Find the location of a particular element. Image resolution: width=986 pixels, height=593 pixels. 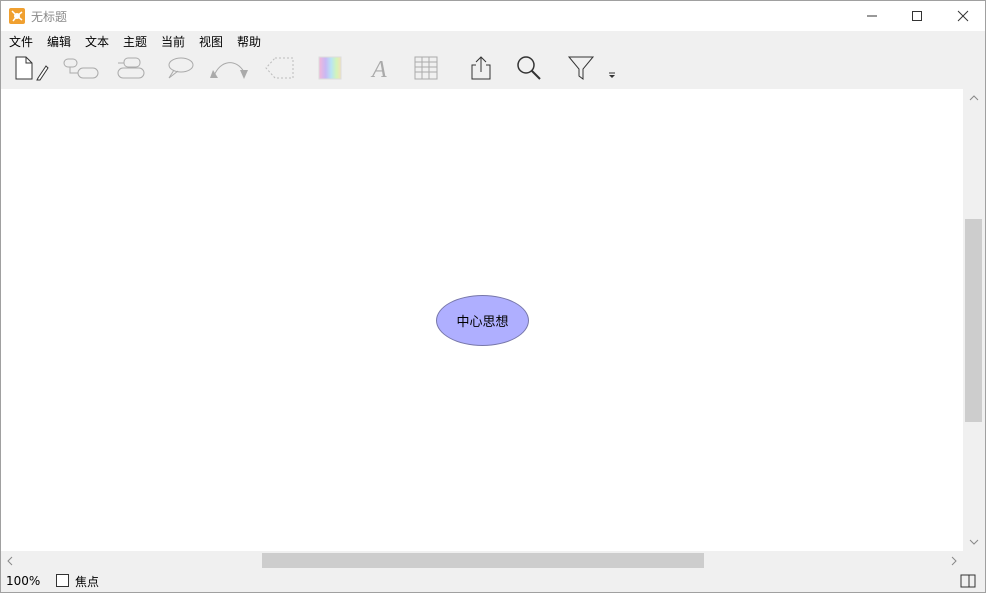

svg-text: A is located at coordinates (378, 69).